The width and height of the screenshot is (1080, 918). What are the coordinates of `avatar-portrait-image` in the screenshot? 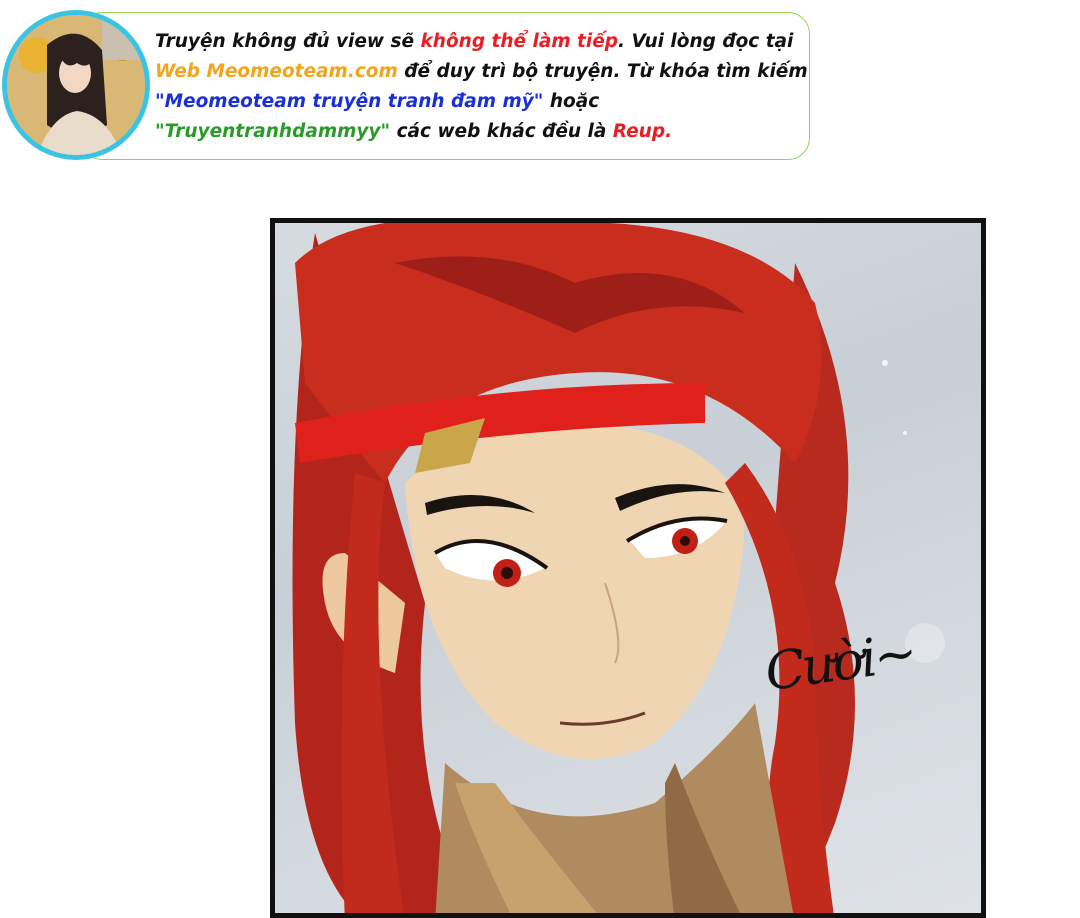 It's located at (76, 85).